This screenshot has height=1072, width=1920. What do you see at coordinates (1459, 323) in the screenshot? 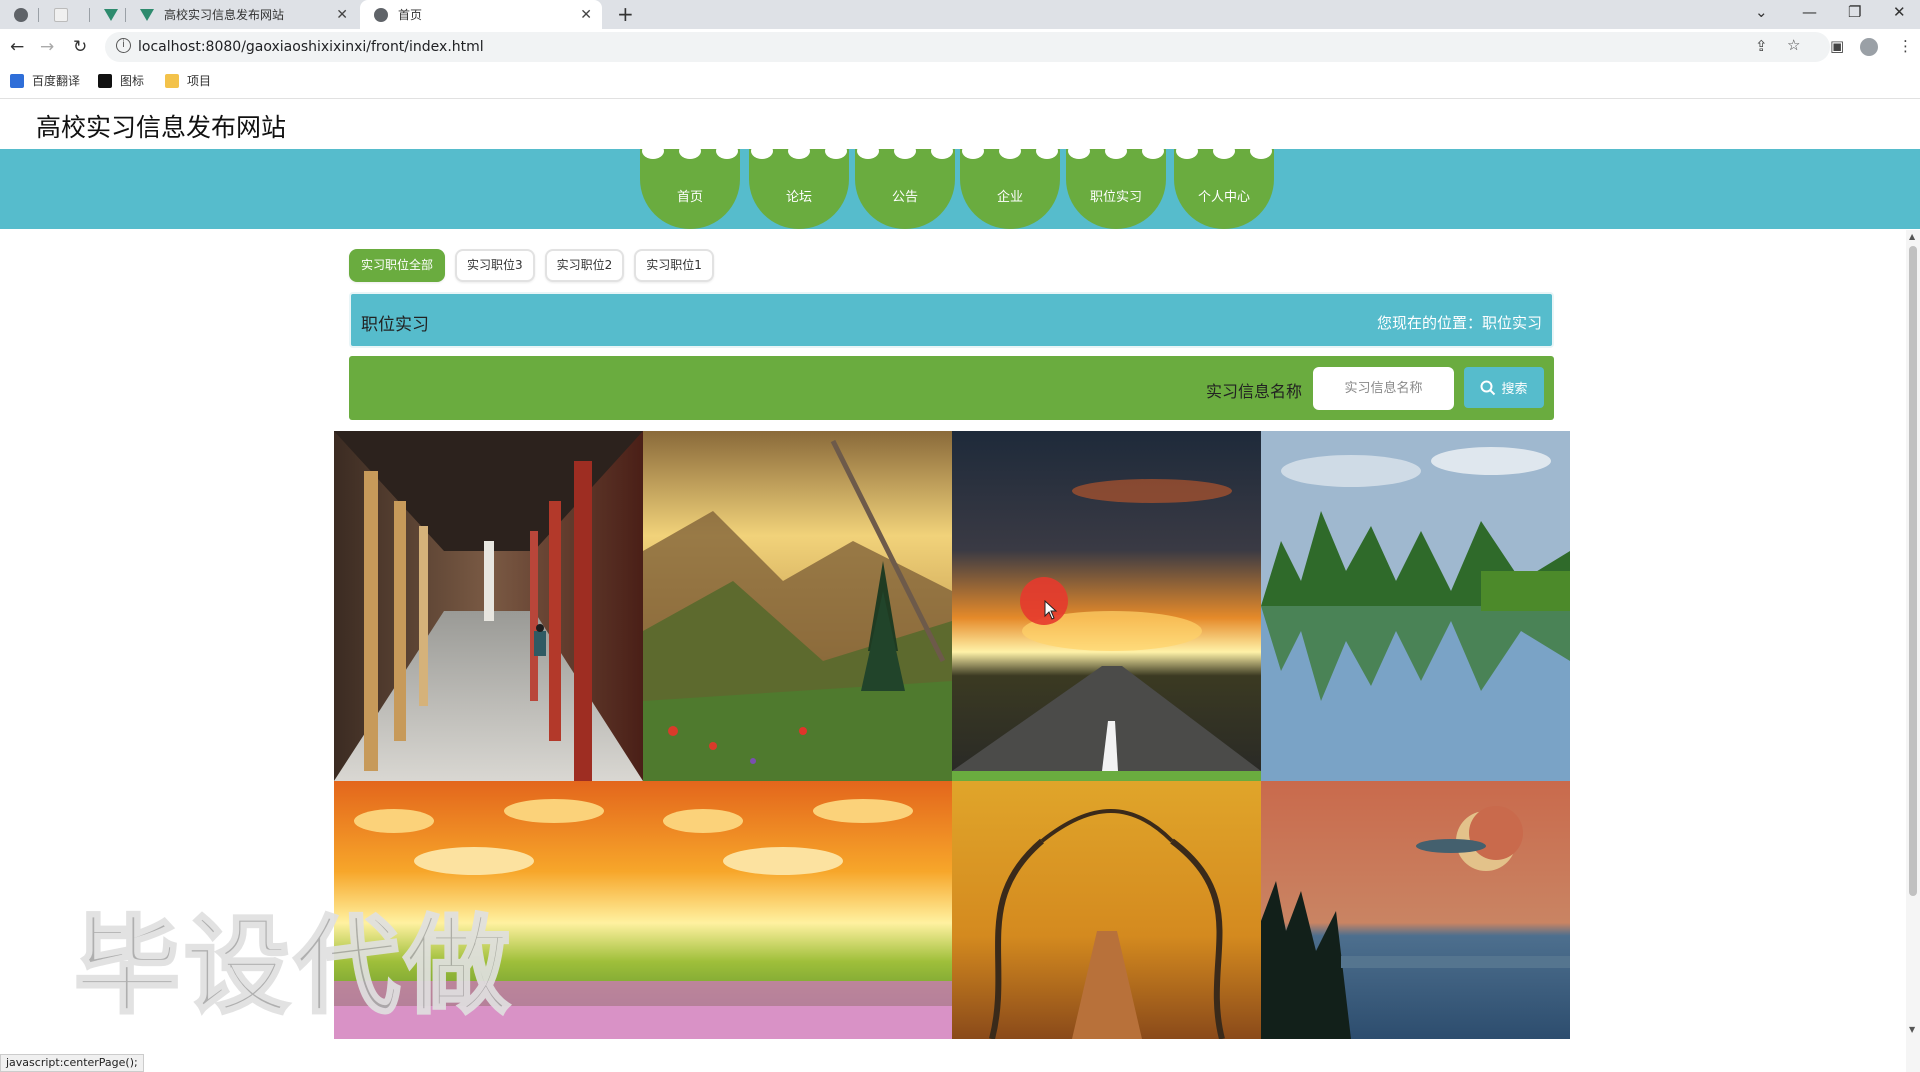
I see `current-location: 您现在的位置：职位实习` at bounding box center [1459, 323].